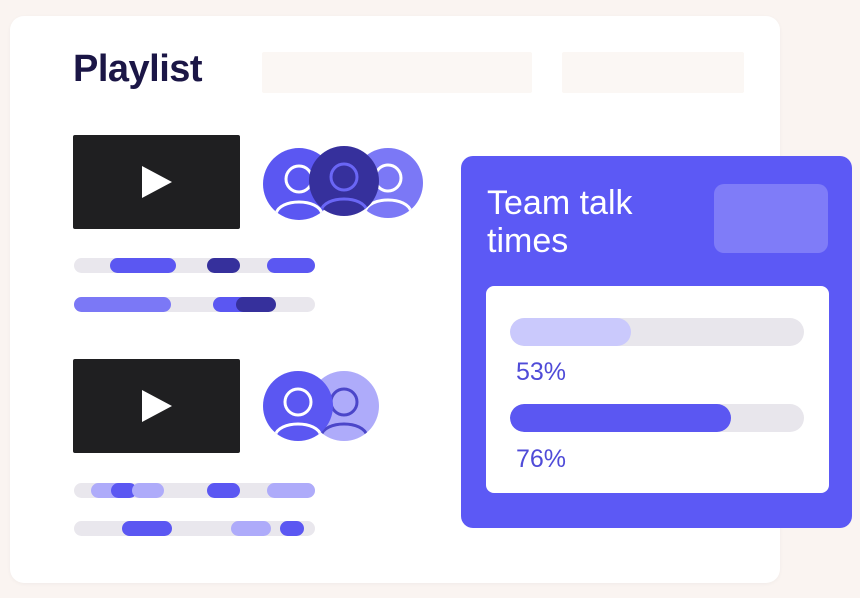 This screenshot has width=860, height=598. What do you see at coordinates (657, 389) in the screenshot?
I see `talk-times-card: 53% 76%` at bounding box center [657, 389].